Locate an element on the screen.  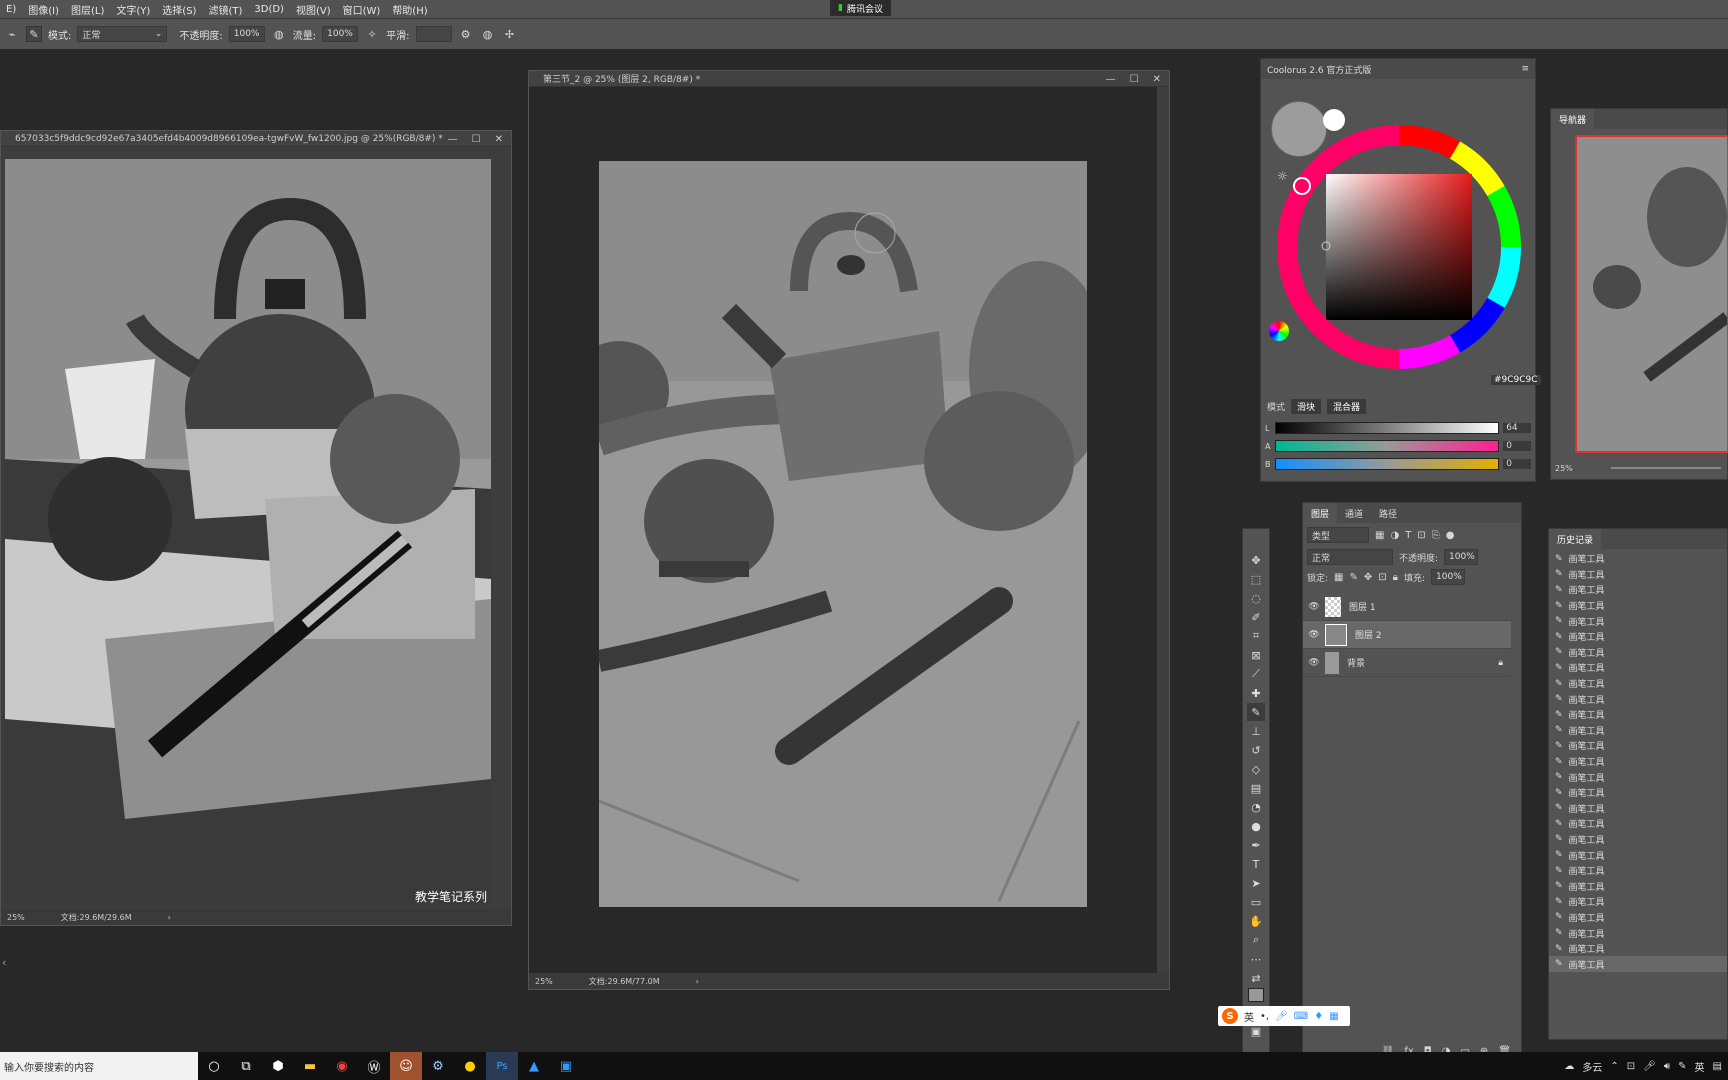
photoshop-icon: Ps is located at coordinates (502, 1066).